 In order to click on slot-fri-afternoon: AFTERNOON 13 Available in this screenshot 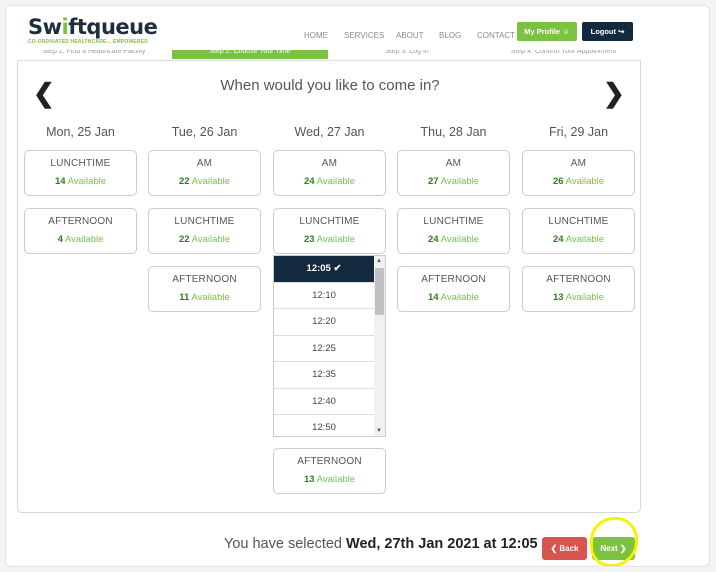, I will do `click(578, 289)`.